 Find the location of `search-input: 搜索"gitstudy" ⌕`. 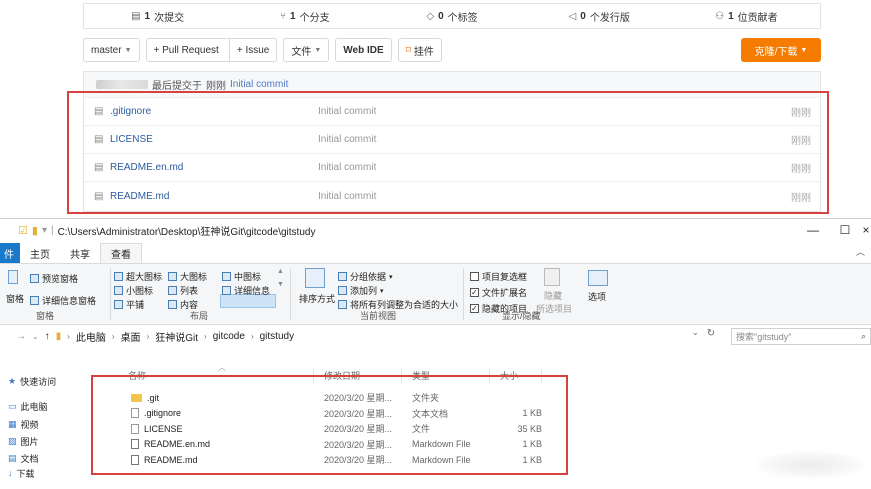

search-input: 搜索"gitstudy" ⌕ is located at coordinates (801, 336).